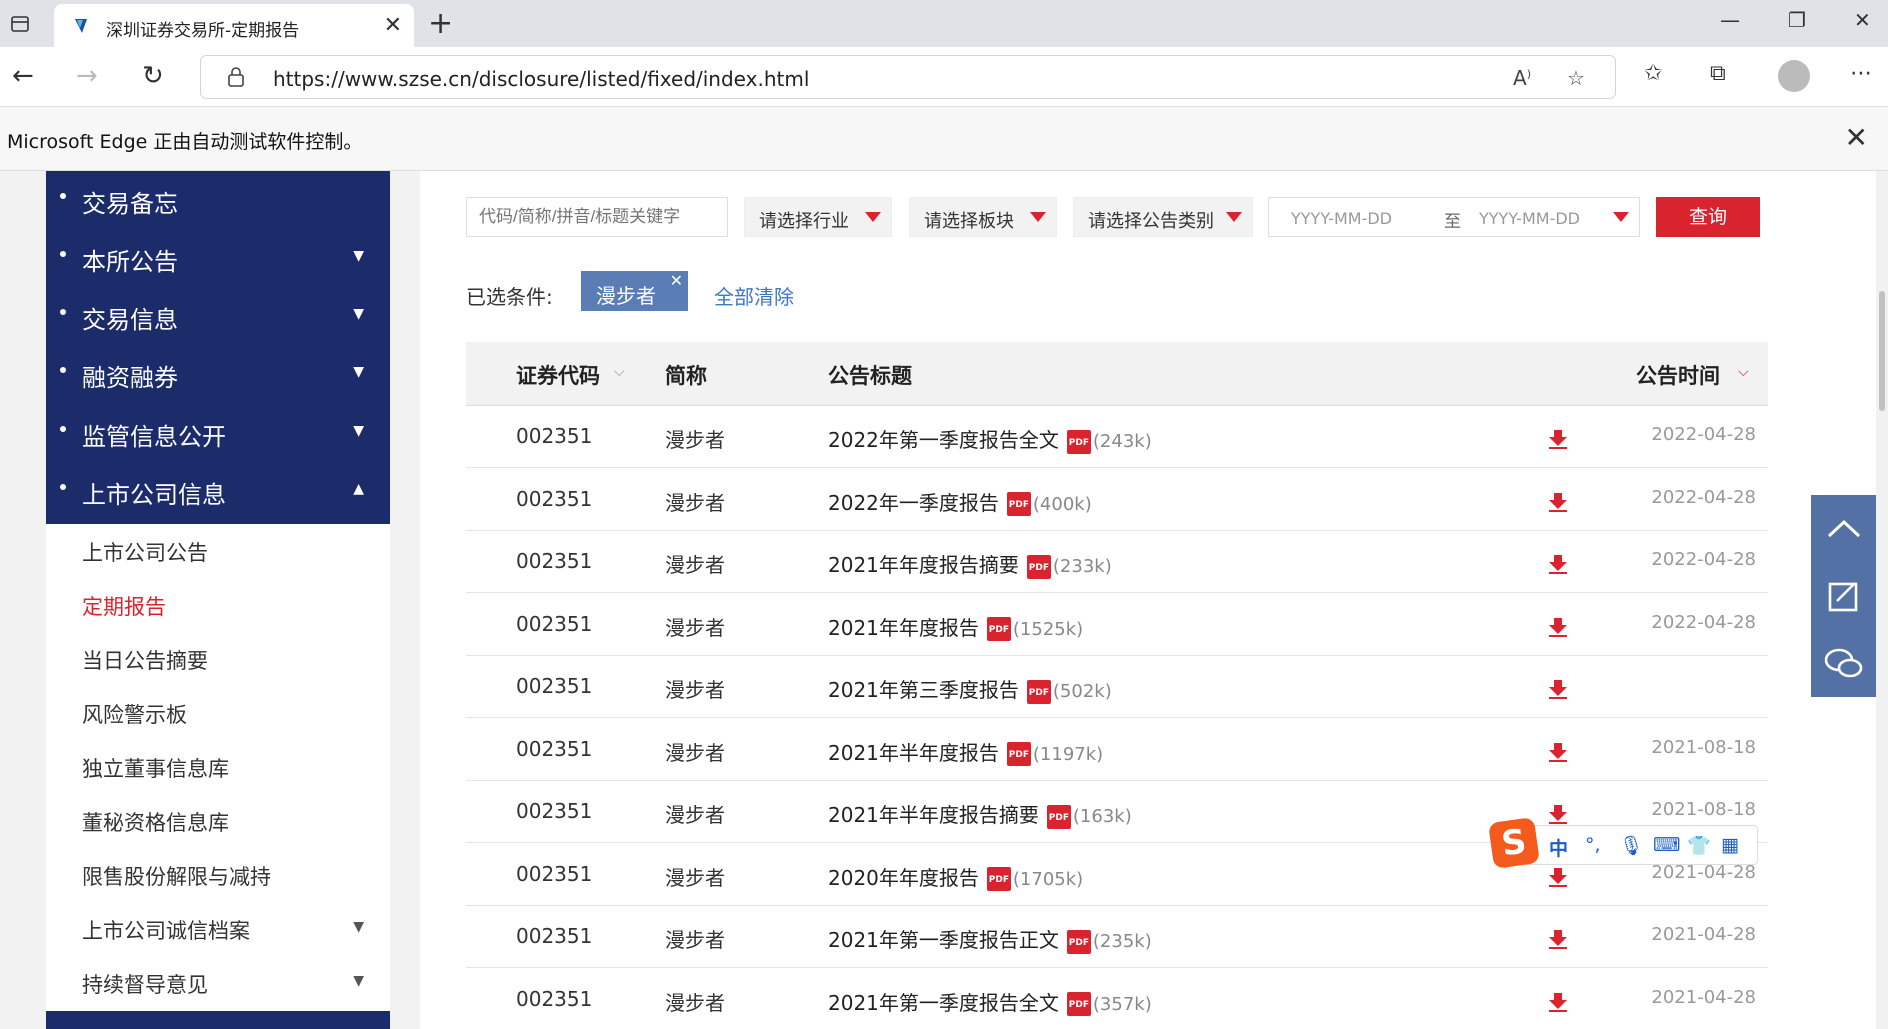  Describe the element at coordinates (1666, 845) in the screenshot. I see `keyboard-icon: ⌨` at that location.